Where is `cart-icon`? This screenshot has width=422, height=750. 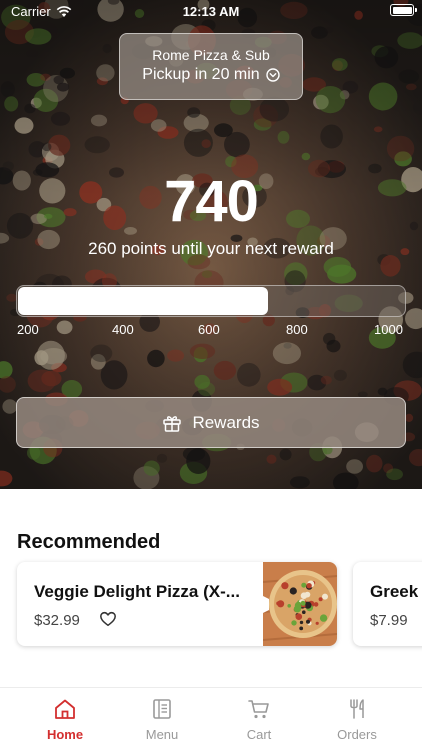 cart-icon is located at coordinates (258, 709).